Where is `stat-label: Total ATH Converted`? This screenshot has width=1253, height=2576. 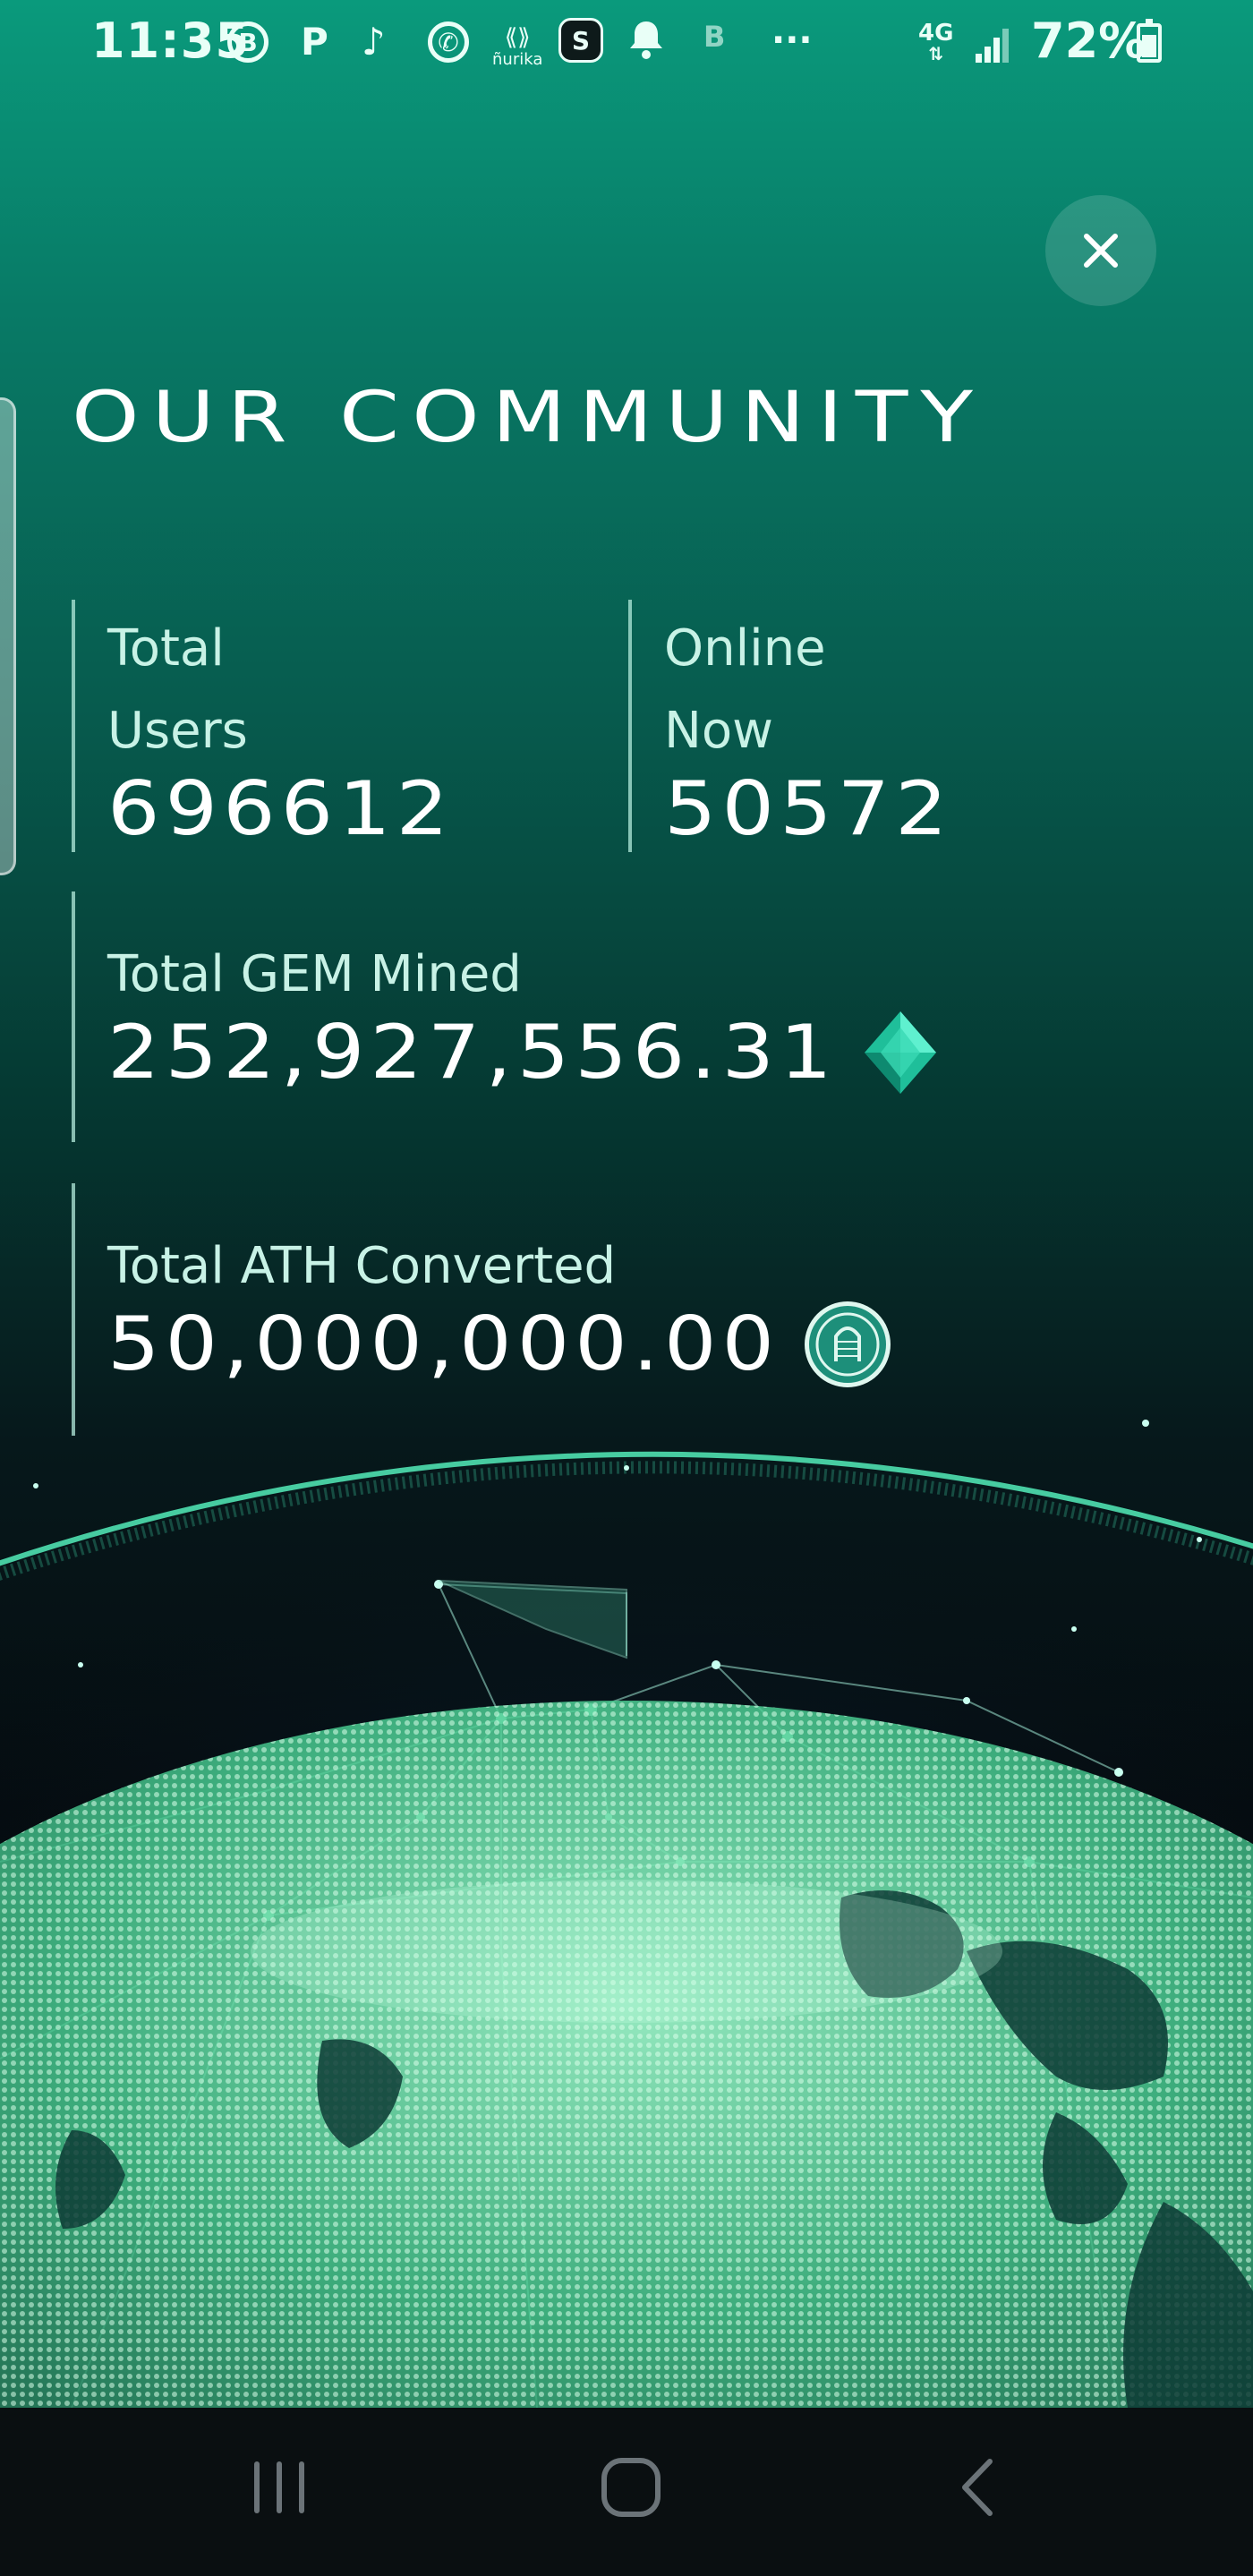
stat-label: Total ATH Converted is located at coordinates (362, 1266).